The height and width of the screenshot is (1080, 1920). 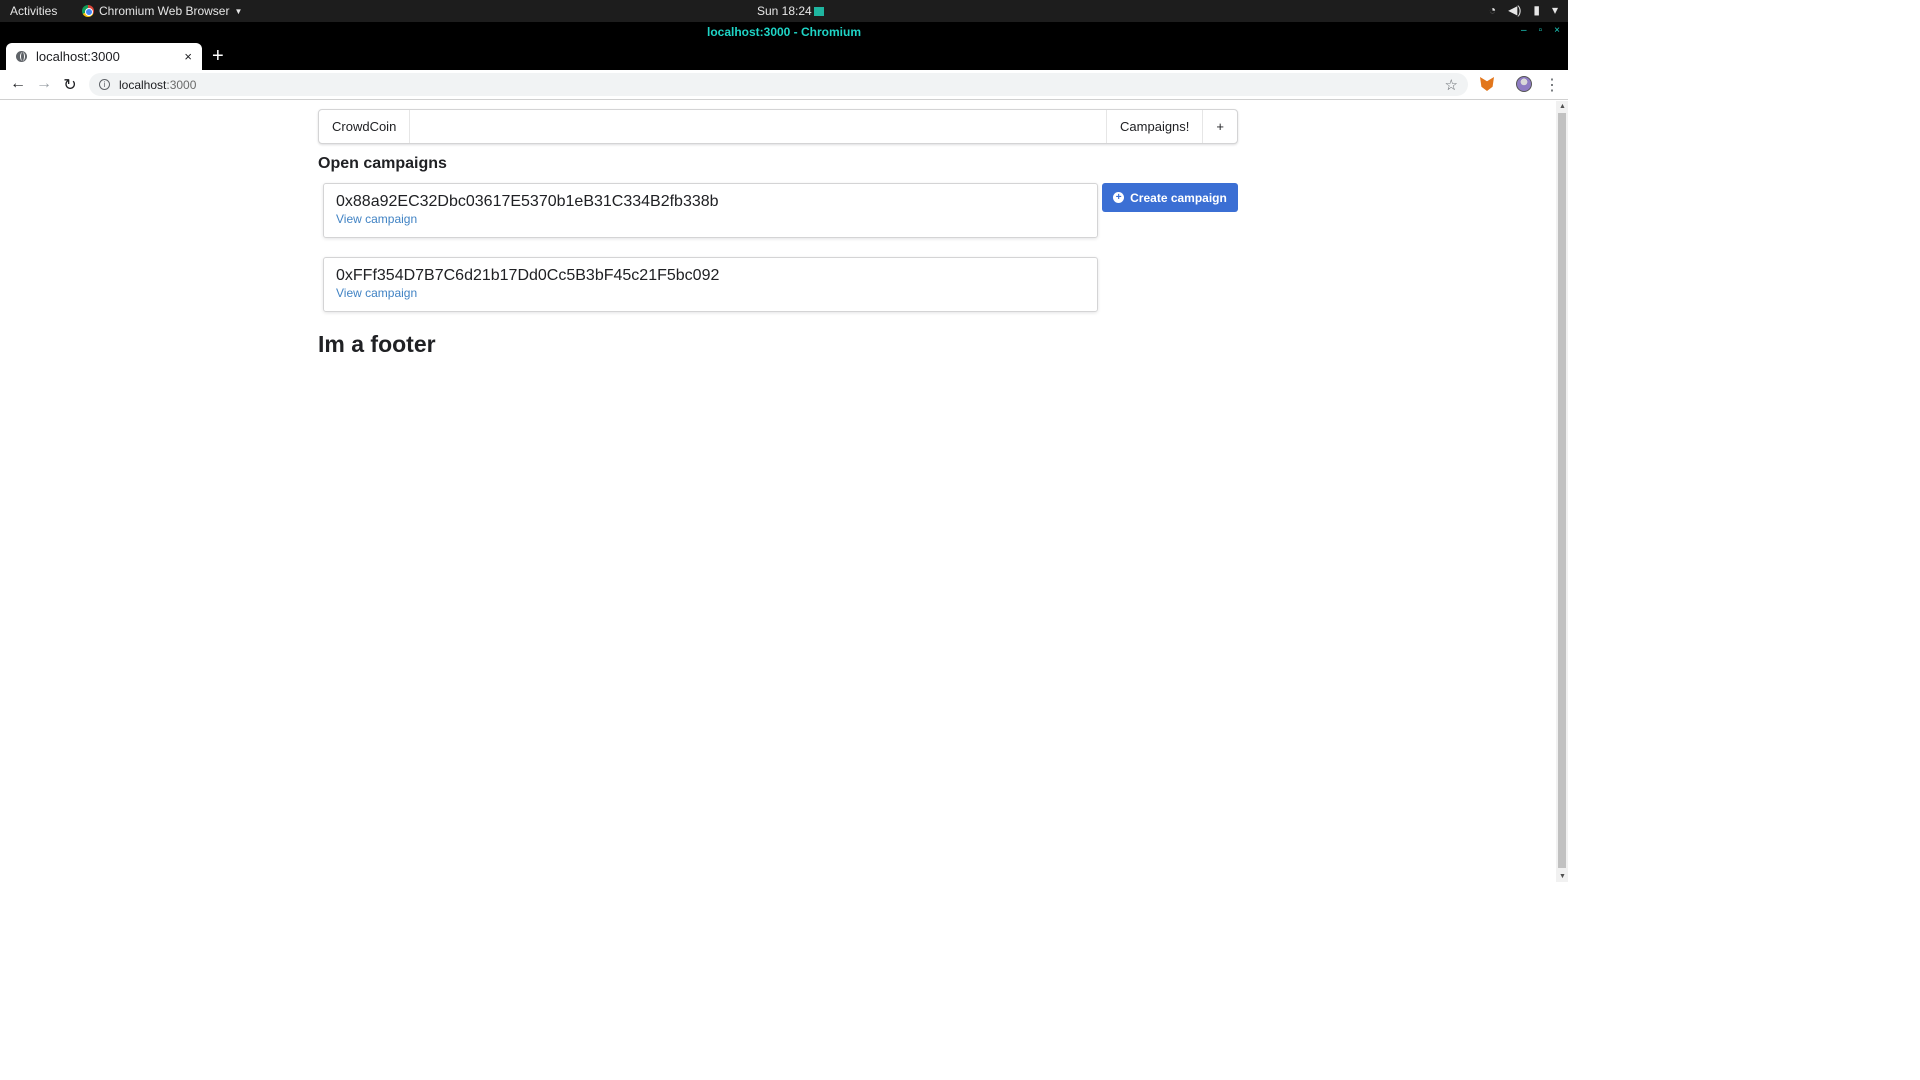 I want to click on create-campaign-button: + Create campaign, so click(x=1170, y=197).